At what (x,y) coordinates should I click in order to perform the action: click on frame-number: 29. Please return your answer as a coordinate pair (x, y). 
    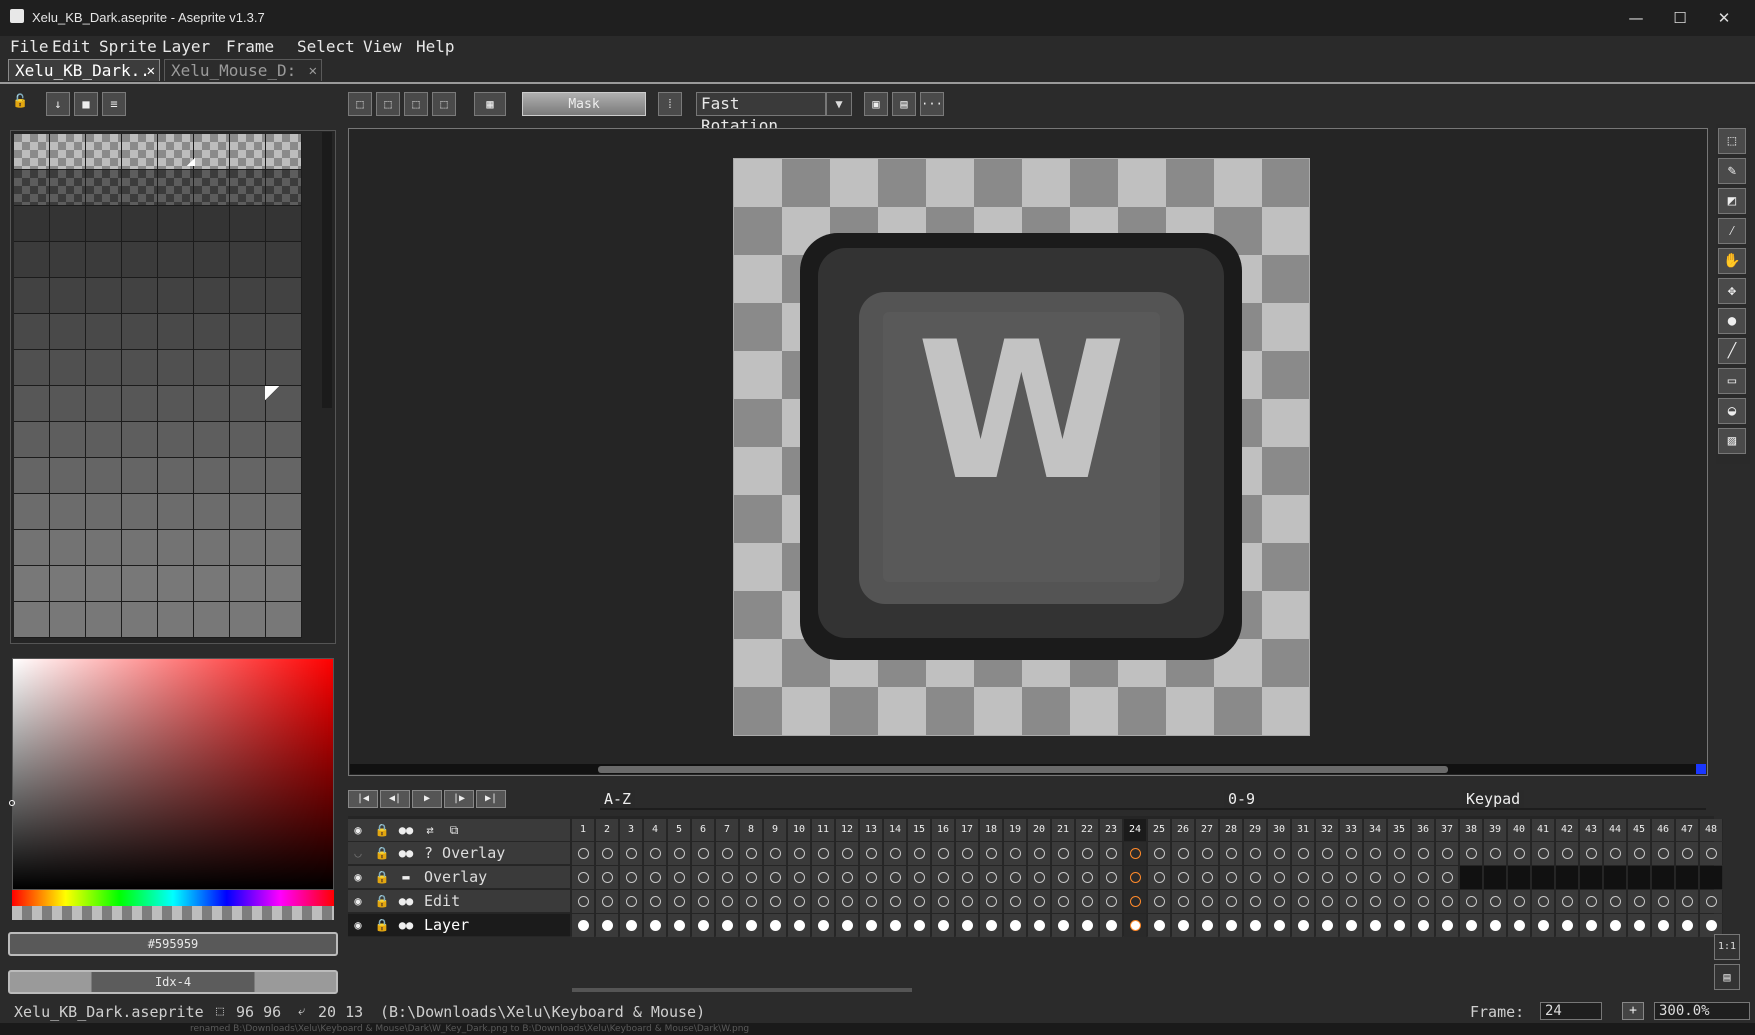
    Looking at the image, I should click on (1255, 830).